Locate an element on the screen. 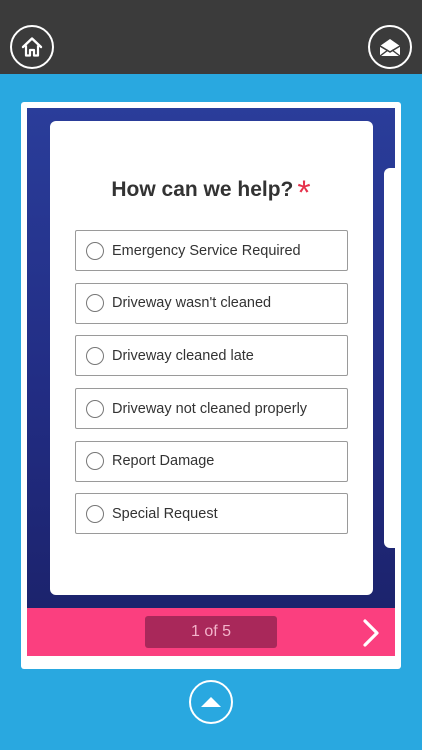 The image size is (422, 750). envelope-icon is located at coordinates (390, 48).